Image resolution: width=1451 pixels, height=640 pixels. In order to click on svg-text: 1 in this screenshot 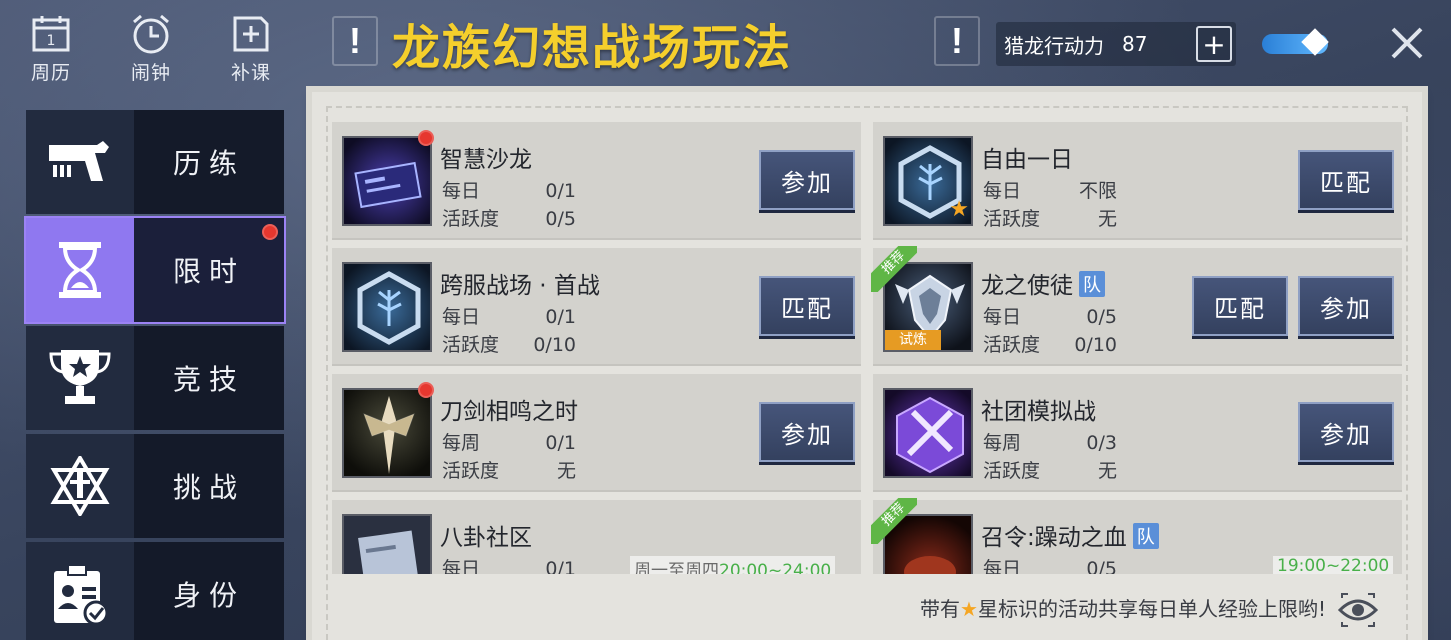, I will do `click(51, 41)`.